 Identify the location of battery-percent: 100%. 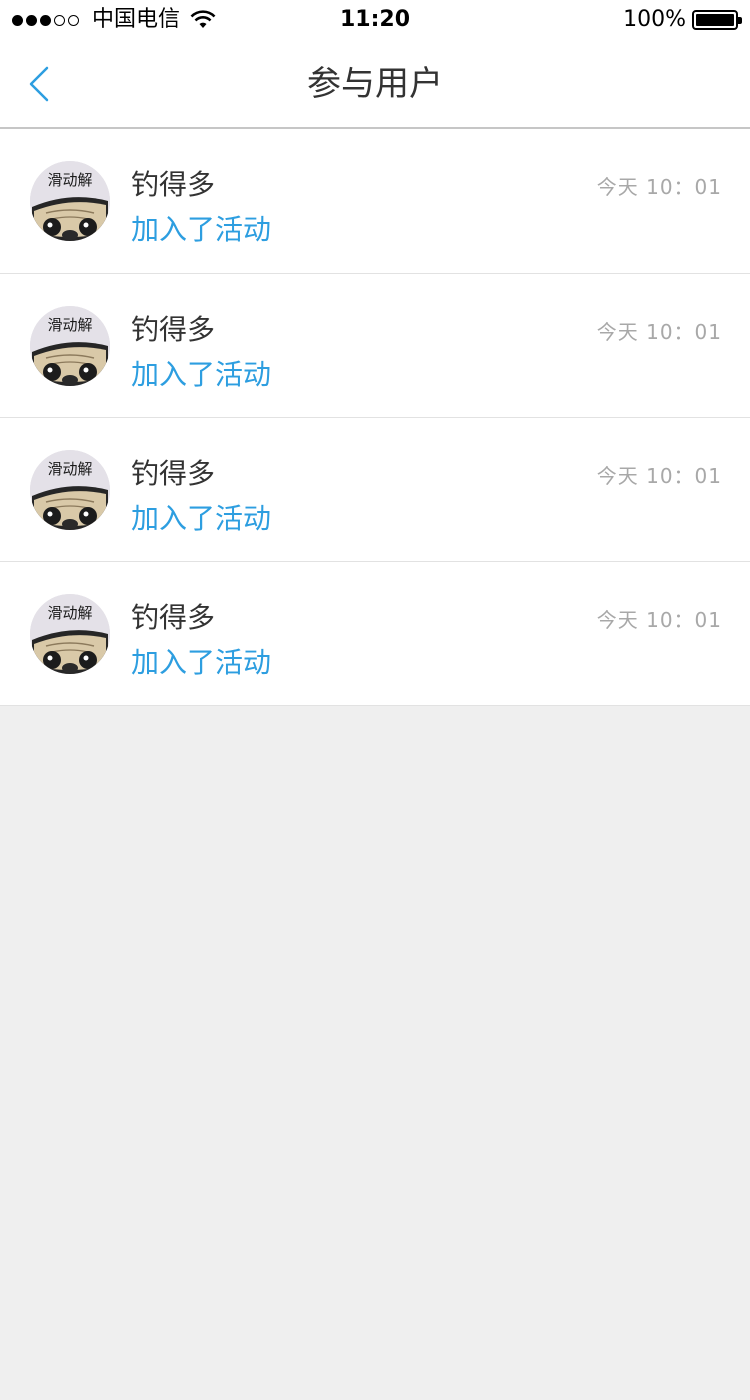
(654, 19).